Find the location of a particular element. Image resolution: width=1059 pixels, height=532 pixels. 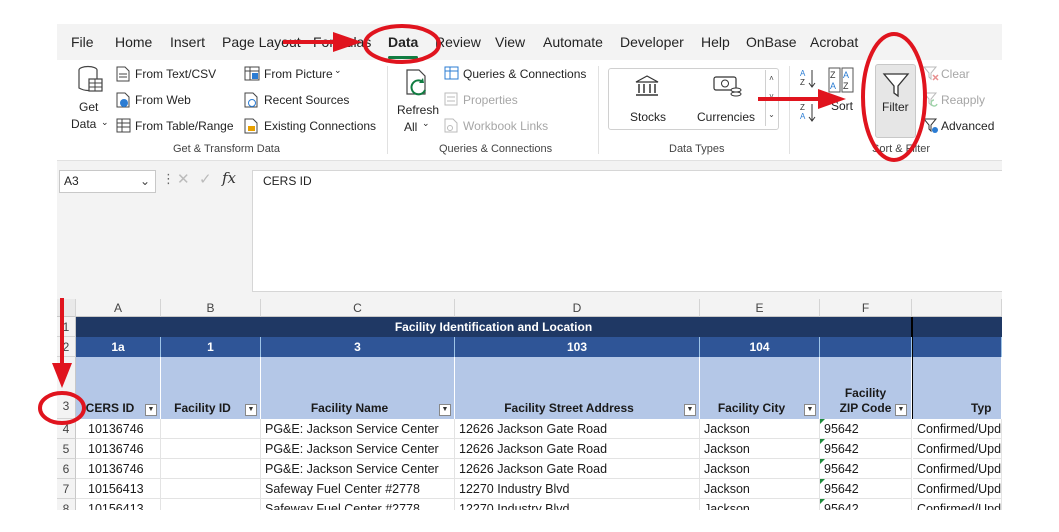

function-icon: fx is located at coordinates (229, 178).